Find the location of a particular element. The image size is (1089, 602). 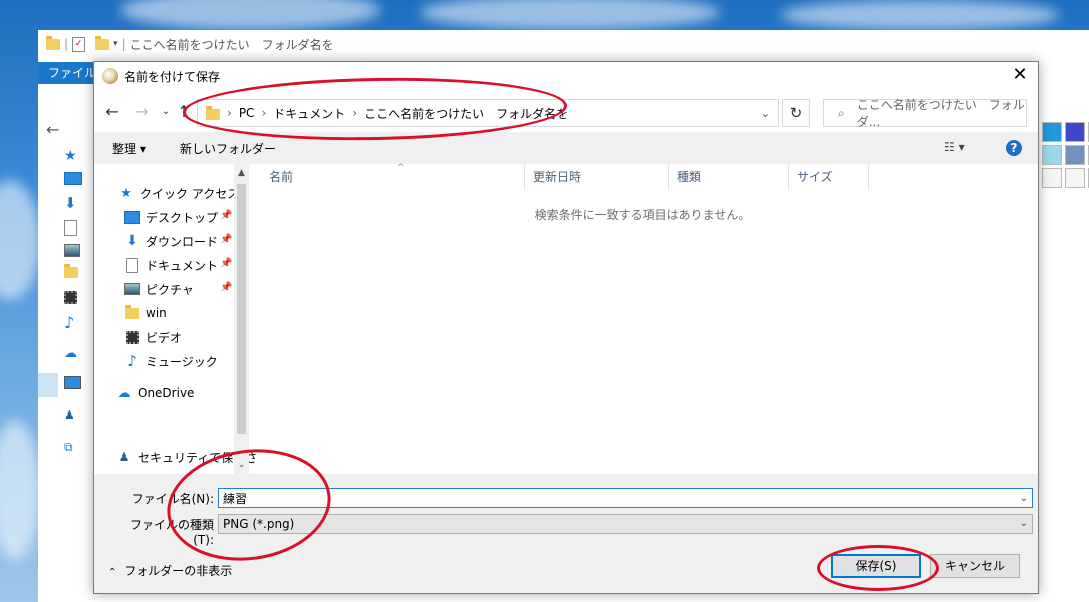

column-header-modified: 更新日時 is located at coordinates (597, 177).